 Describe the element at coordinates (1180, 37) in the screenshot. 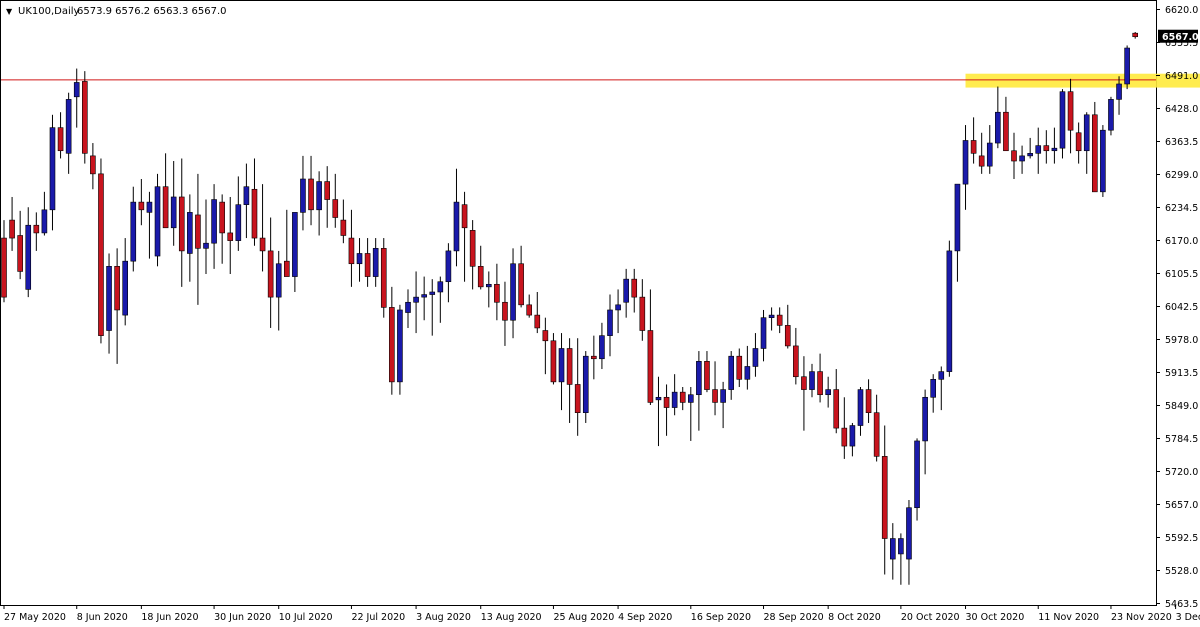

I see `last-price-value: 6567.0` at that location.